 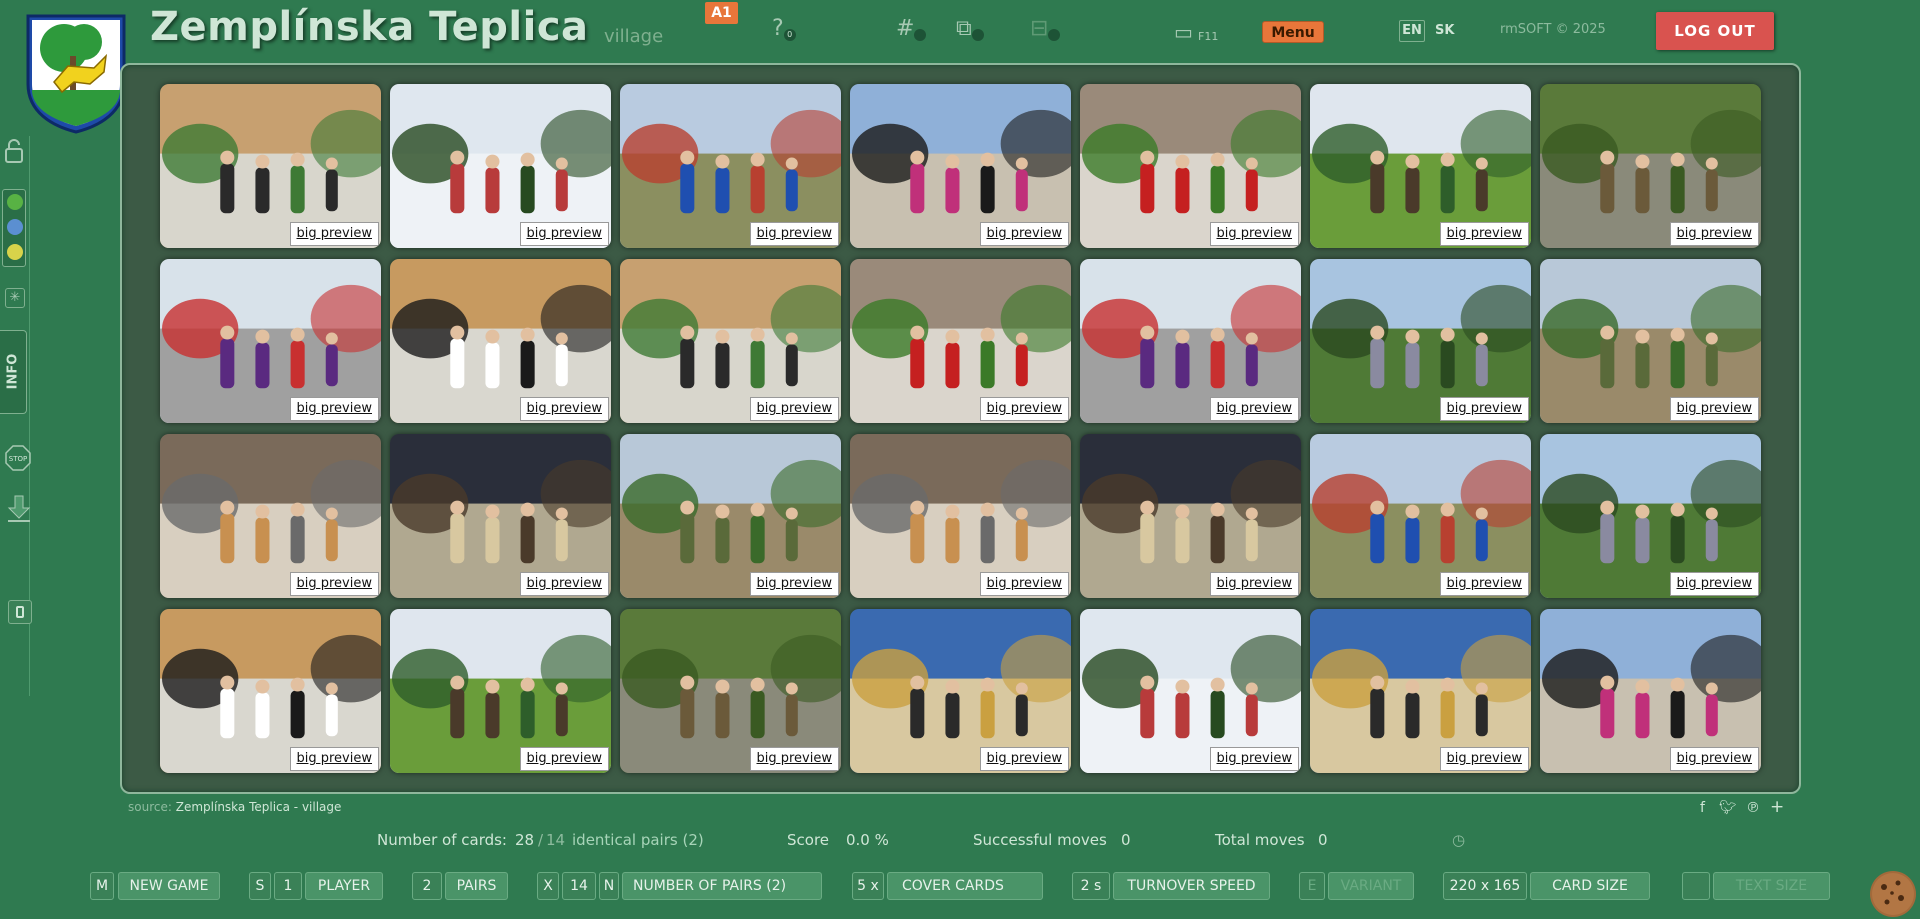 What do you see at coordinates (13, 372) in the screenshot?
I see `info-tab: INFO` at bounding box center [13, 372].